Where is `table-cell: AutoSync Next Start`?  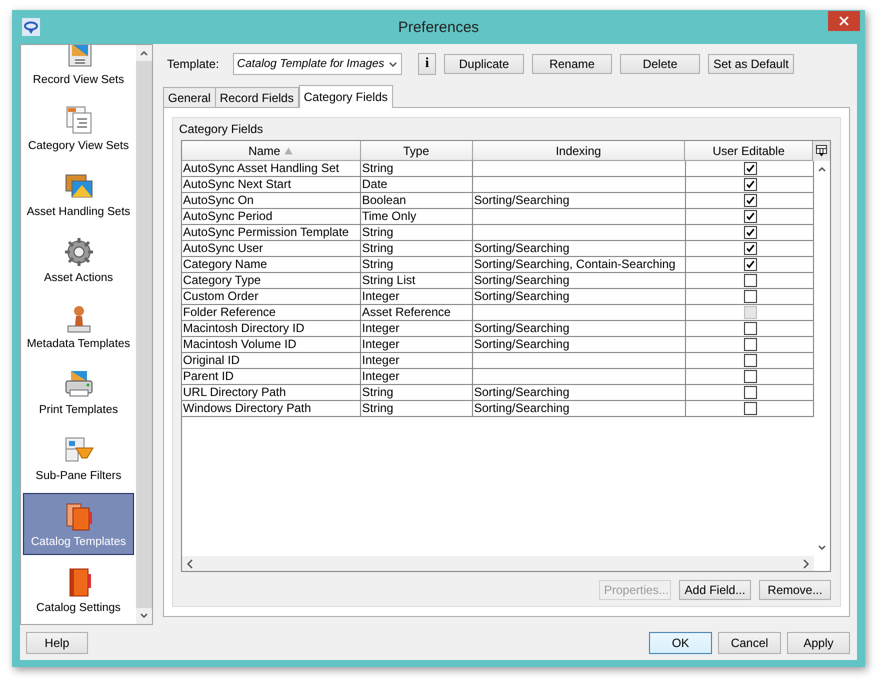
table-cell: AutoSync Next Start is located at coordinates (271, 185).